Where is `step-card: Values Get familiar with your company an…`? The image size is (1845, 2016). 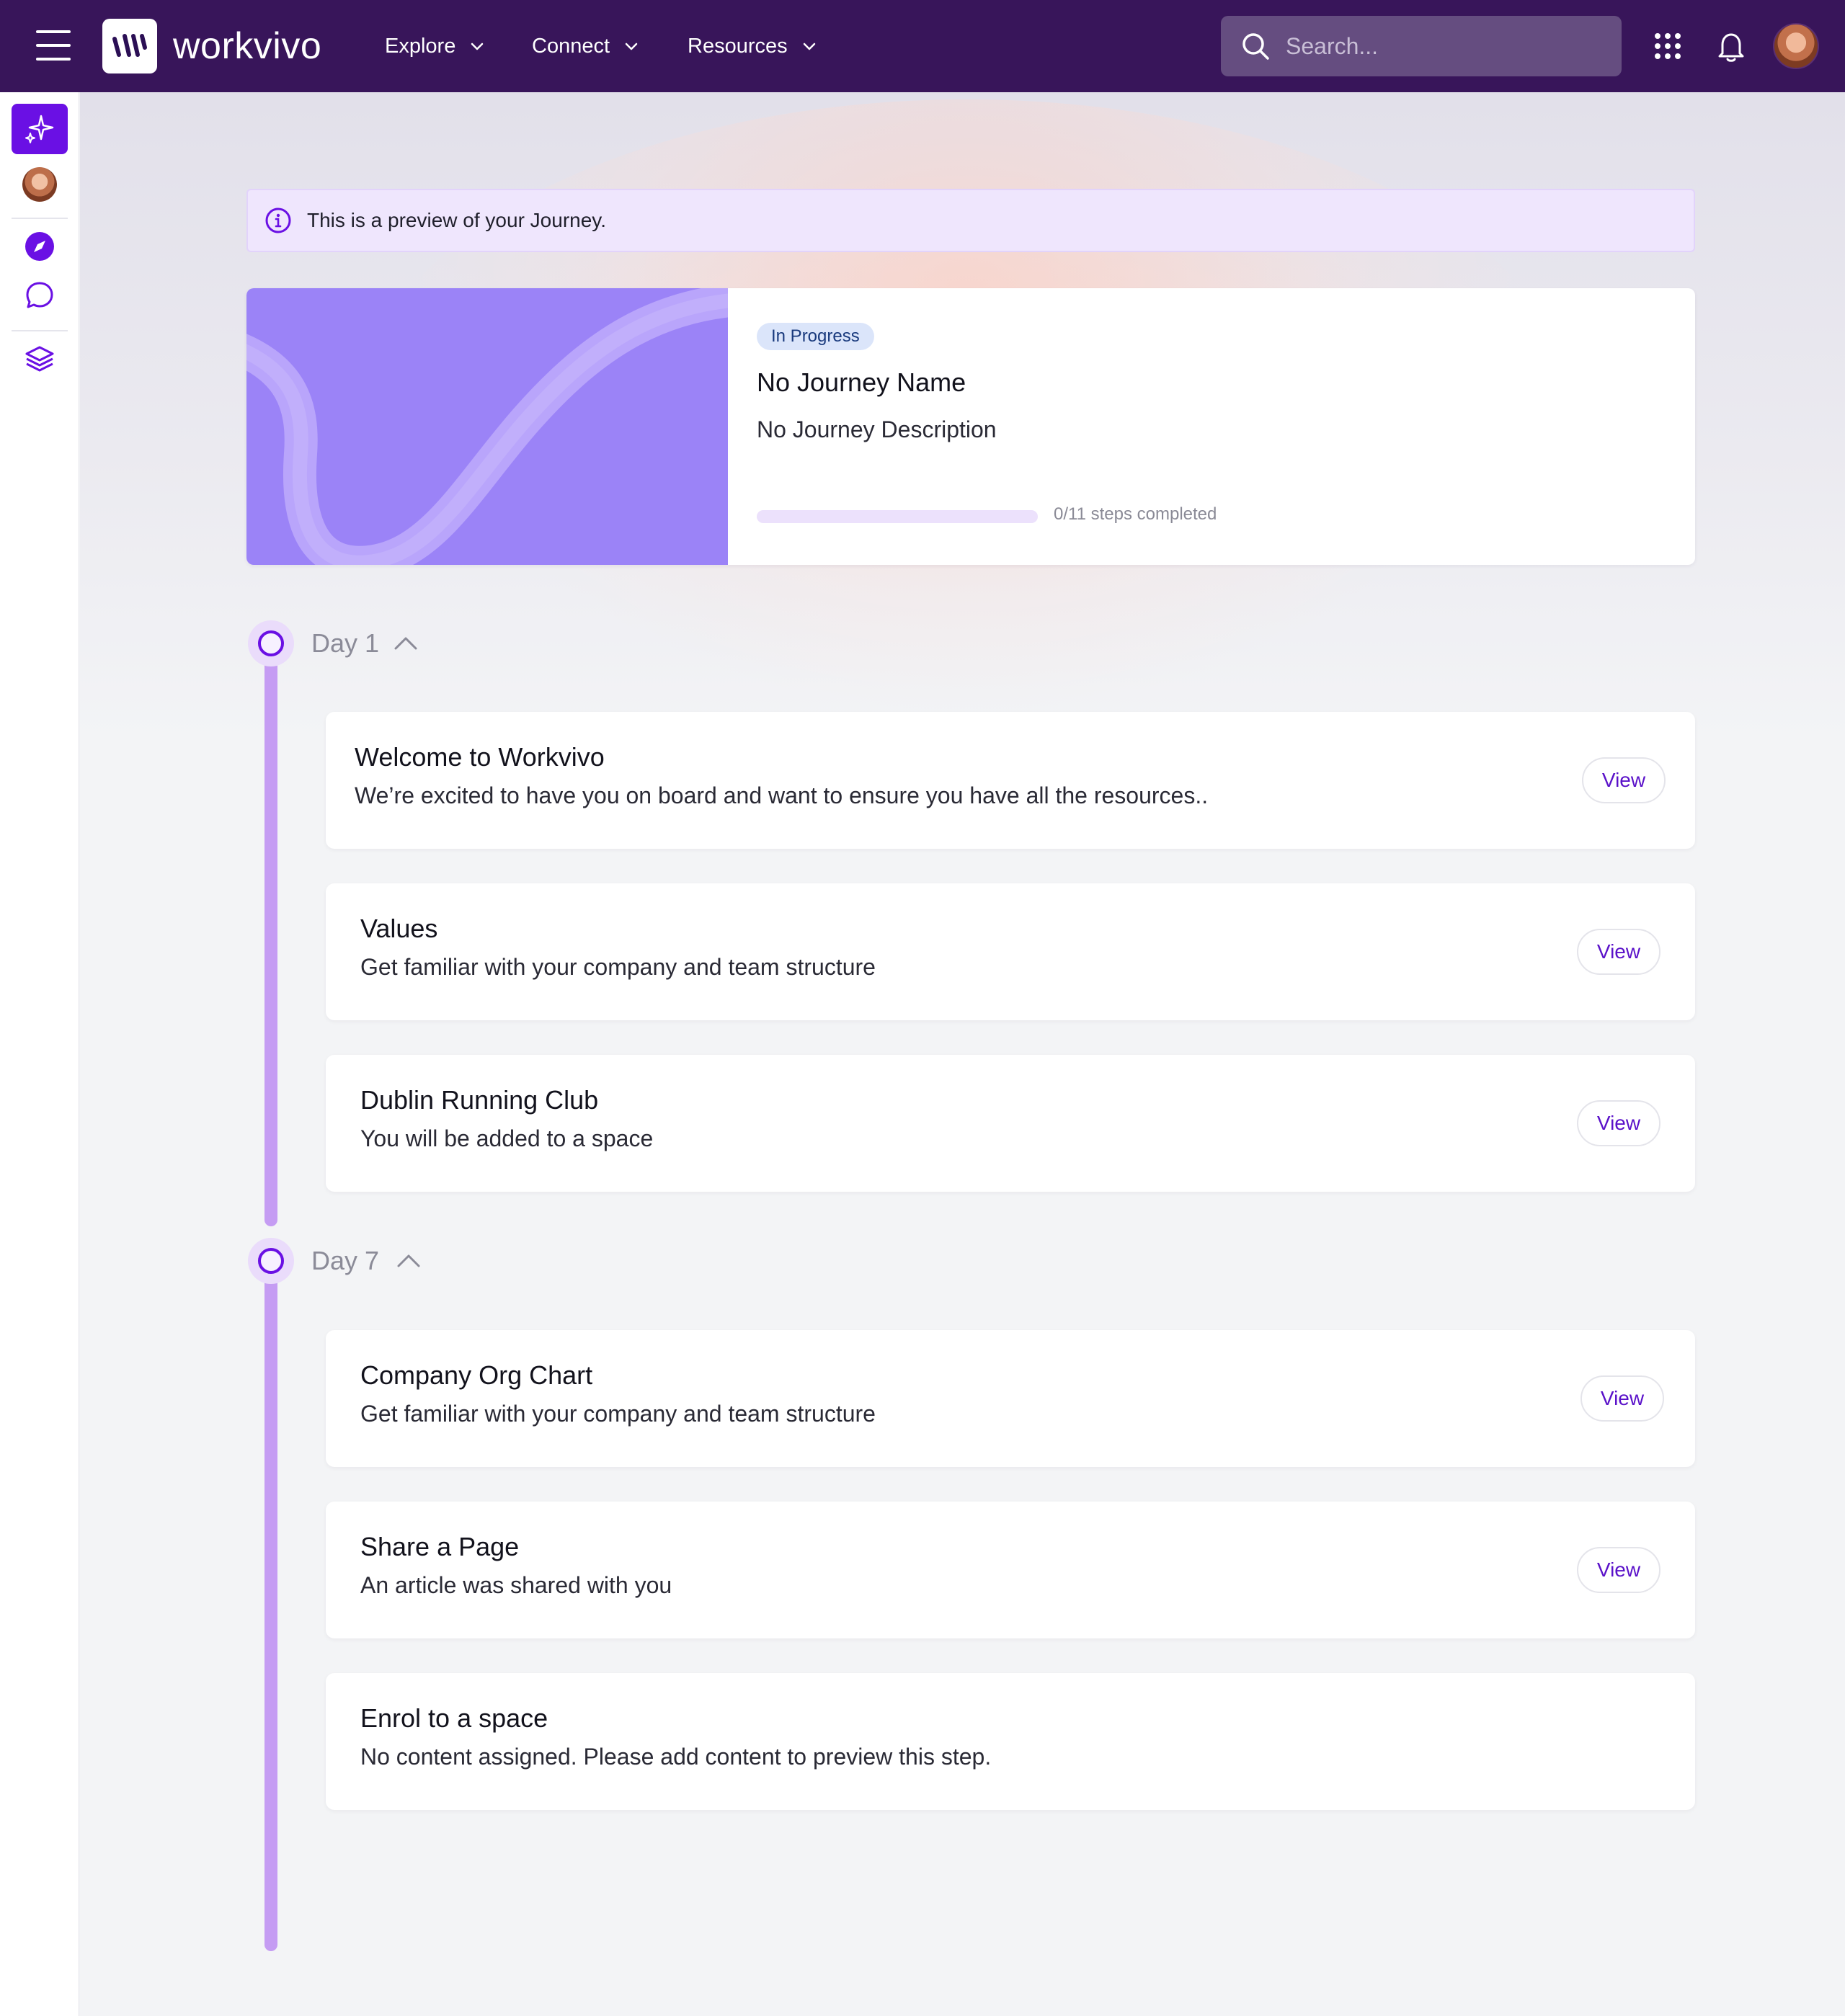
step-card: Values Get familiar with your company an… is located at coordinates (1010, 951).